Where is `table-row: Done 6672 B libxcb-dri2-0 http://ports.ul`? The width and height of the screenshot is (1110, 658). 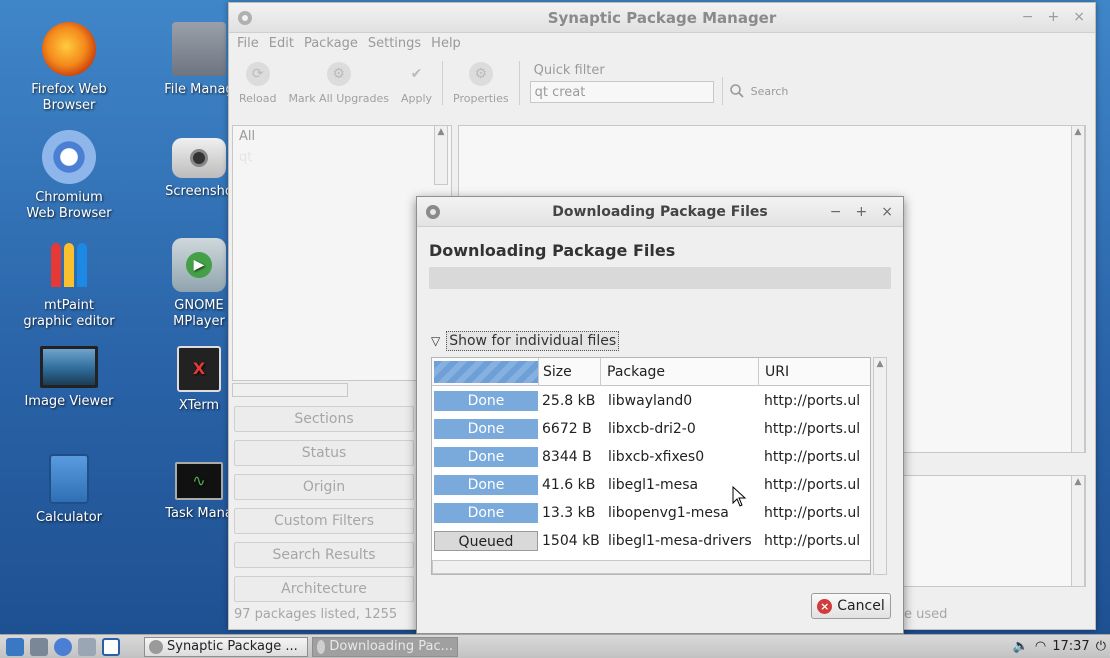
table-row: Done 6672 B libxcb-dri2-0 http://ports.ul is located at coordinates (651, 429).